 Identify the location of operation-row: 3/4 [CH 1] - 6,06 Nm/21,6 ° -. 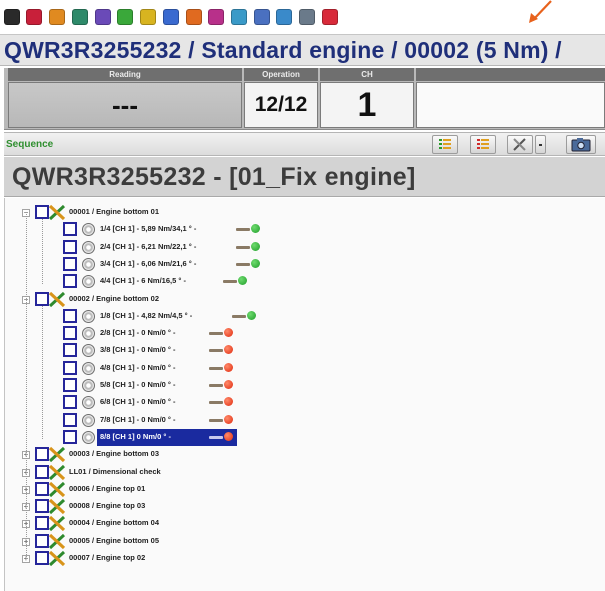
(285, 264).